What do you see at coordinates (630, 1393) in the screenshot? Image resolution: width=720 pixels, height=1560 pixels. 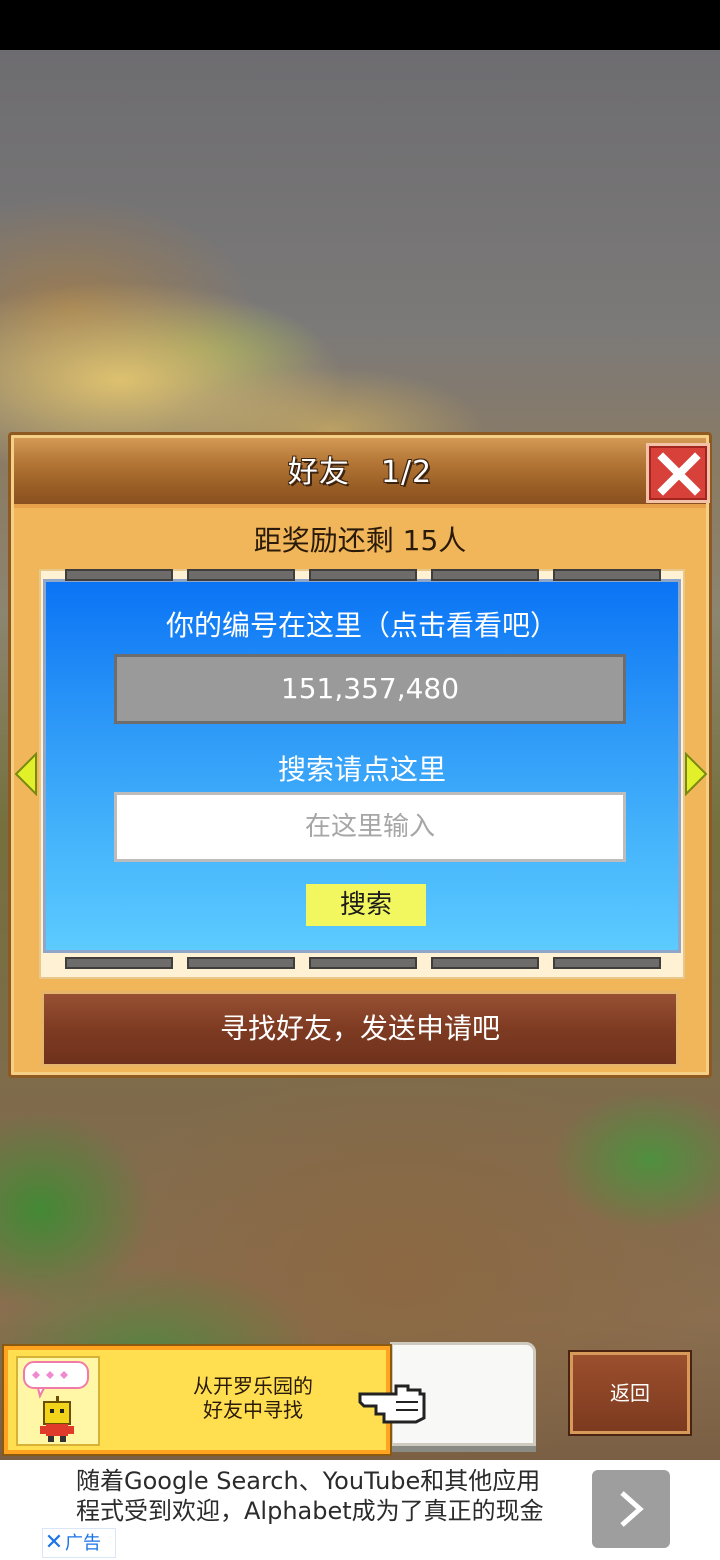 I see `return-button: 返回` at bounding box center [630, 1393].